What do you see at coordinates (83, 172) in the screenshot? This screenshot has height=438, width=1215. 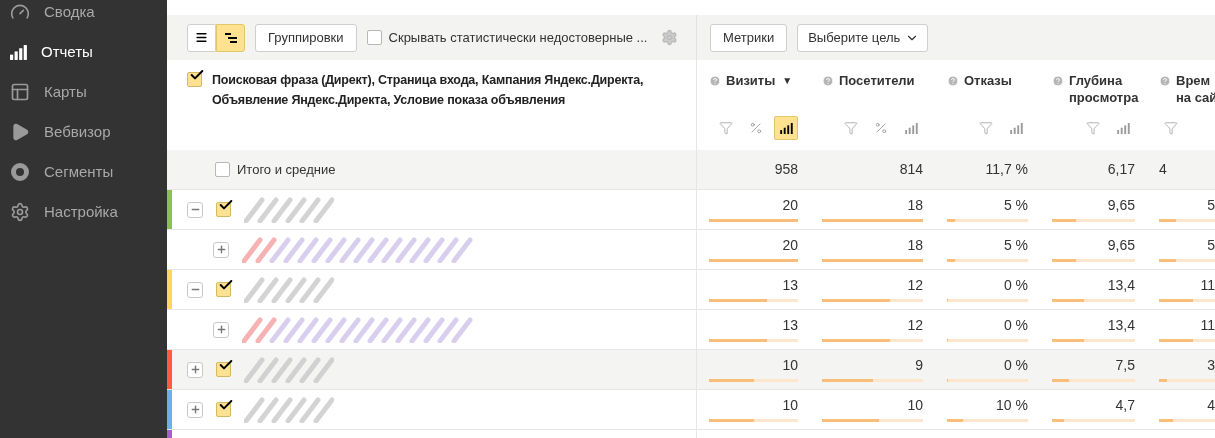 I see `sidebar-item: Сегменты` at bounding box center [83, 172].